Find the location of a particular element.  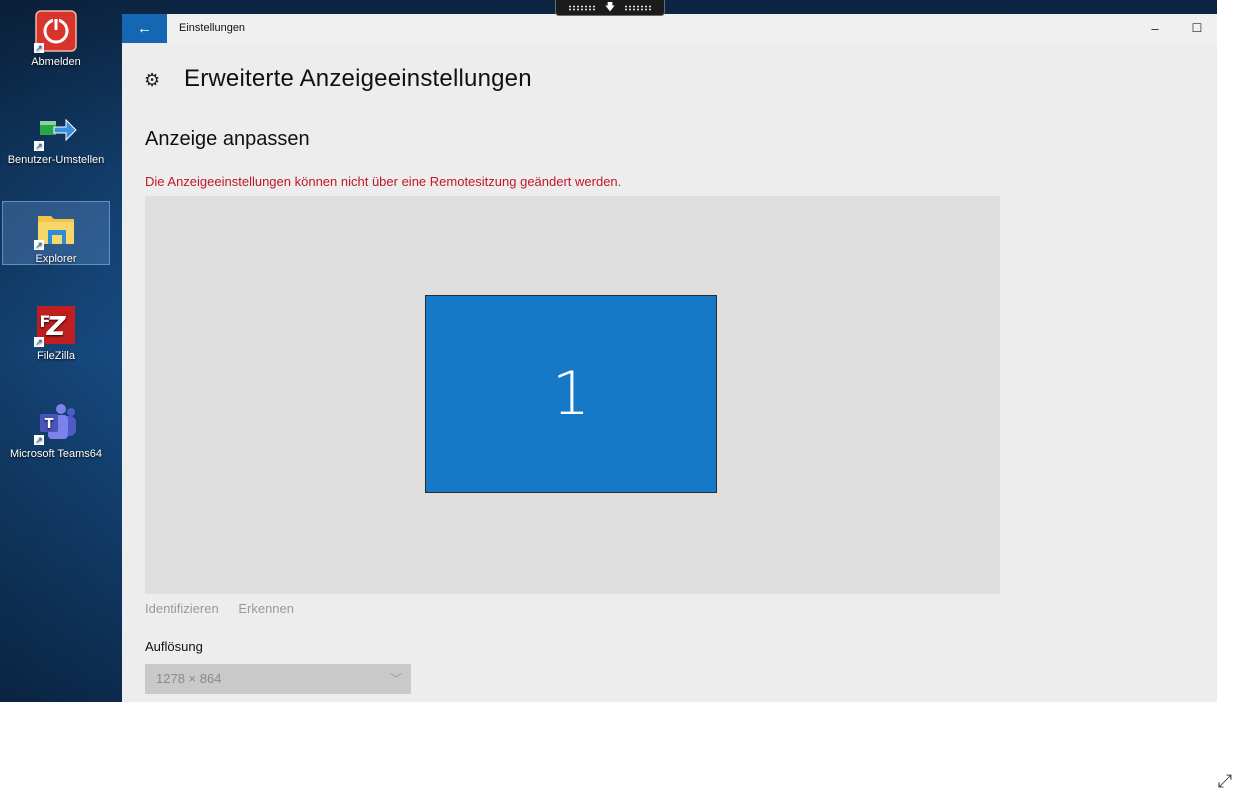

back-arrow-icon: ← is located at coordinates (144, 28).